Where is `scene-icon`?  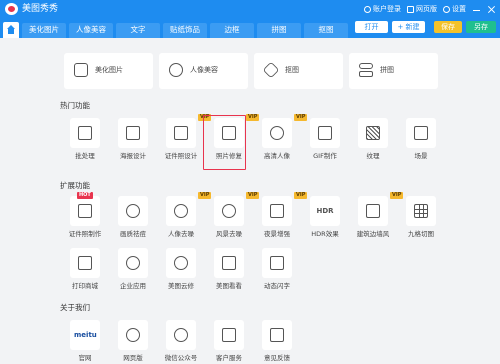
scene-icon is located at coordinates (421, 133).